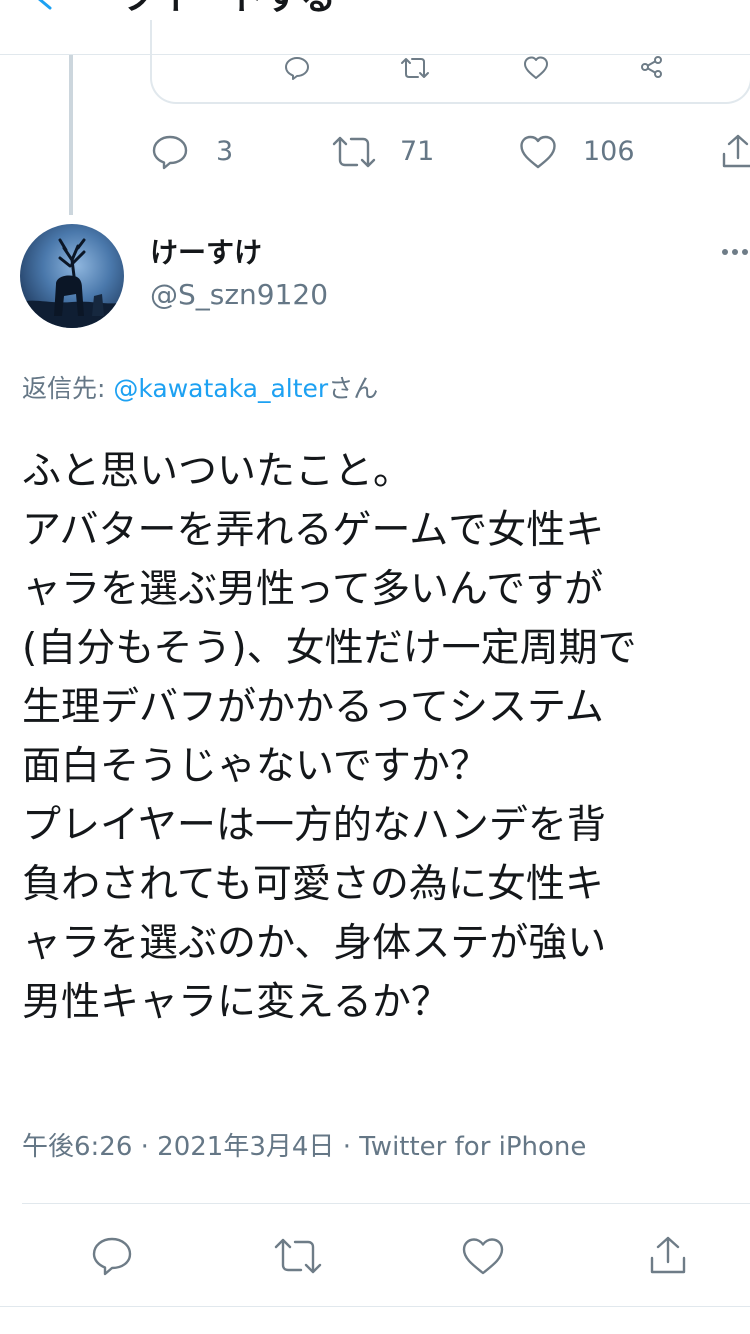  I want to click on parent-actions: 3 71 106, so click(450, 152).